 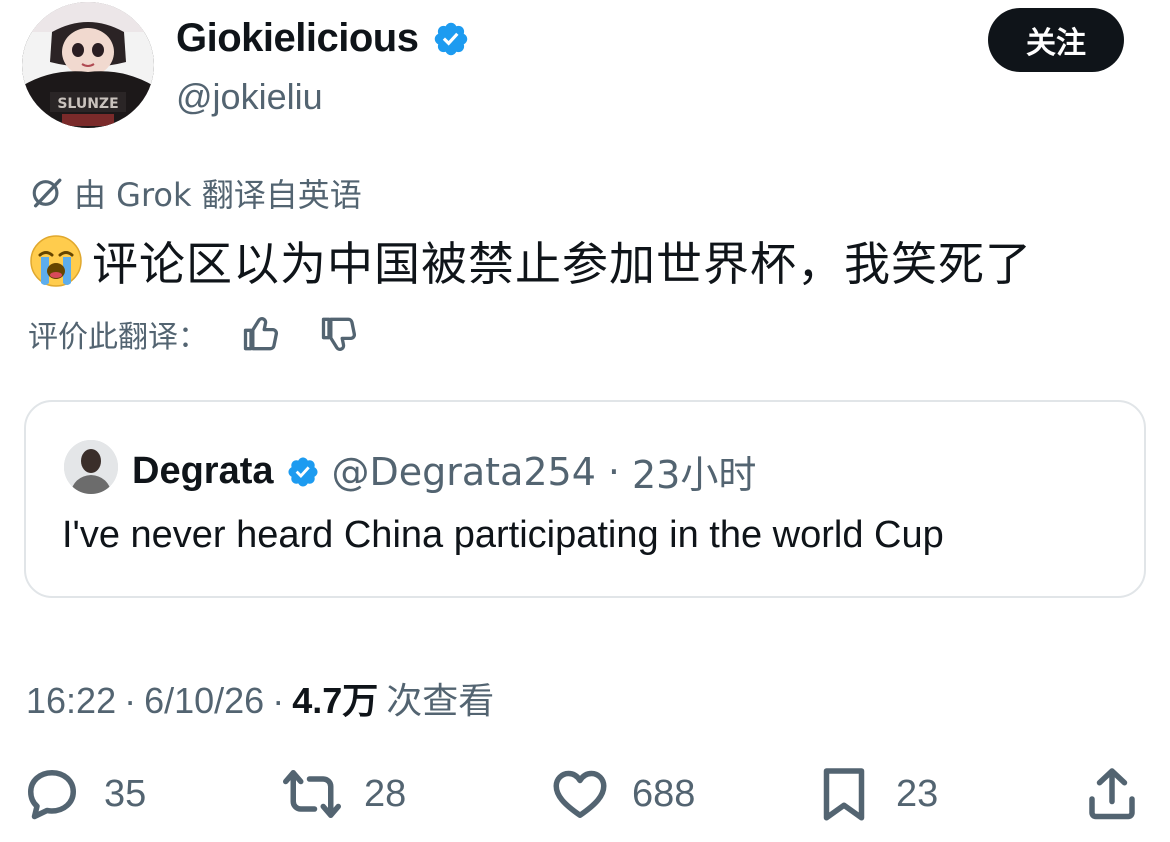 I want to click on heart-icon, so click(x=580, y=794).